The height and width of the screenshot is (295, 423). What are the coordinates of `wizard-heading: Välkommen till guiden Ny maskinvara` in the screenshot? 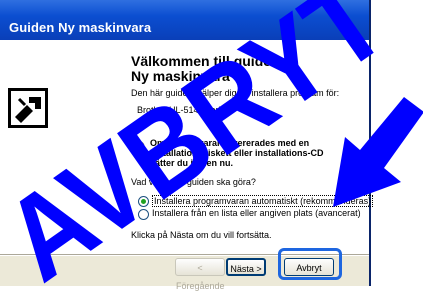 It's located at (205, 68).